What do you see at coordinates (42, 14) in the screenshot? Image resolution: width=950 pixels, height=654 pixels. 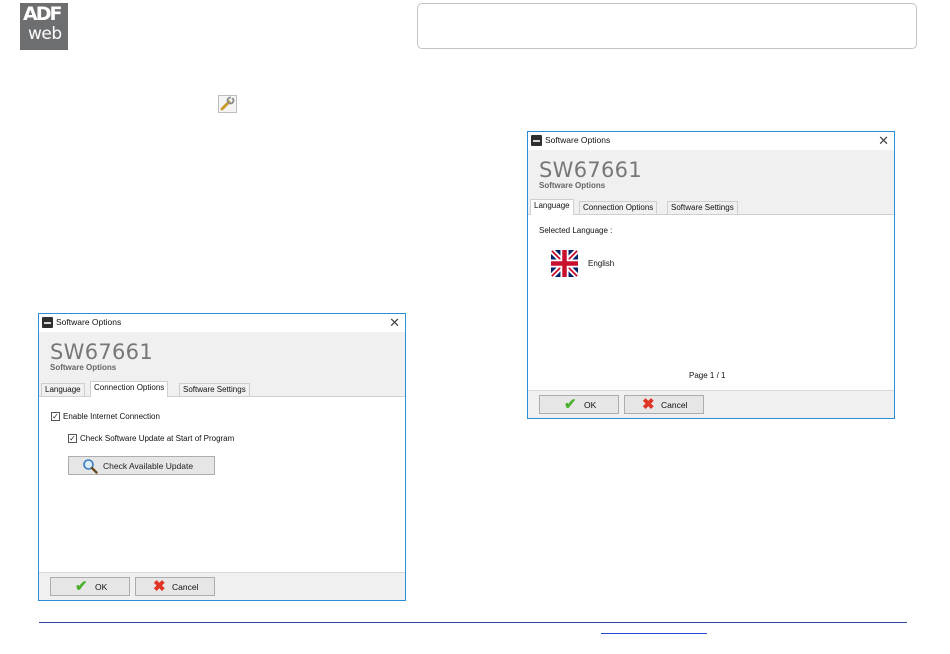 I see `logo-line1: ADF` at bounding box center [42, 14].